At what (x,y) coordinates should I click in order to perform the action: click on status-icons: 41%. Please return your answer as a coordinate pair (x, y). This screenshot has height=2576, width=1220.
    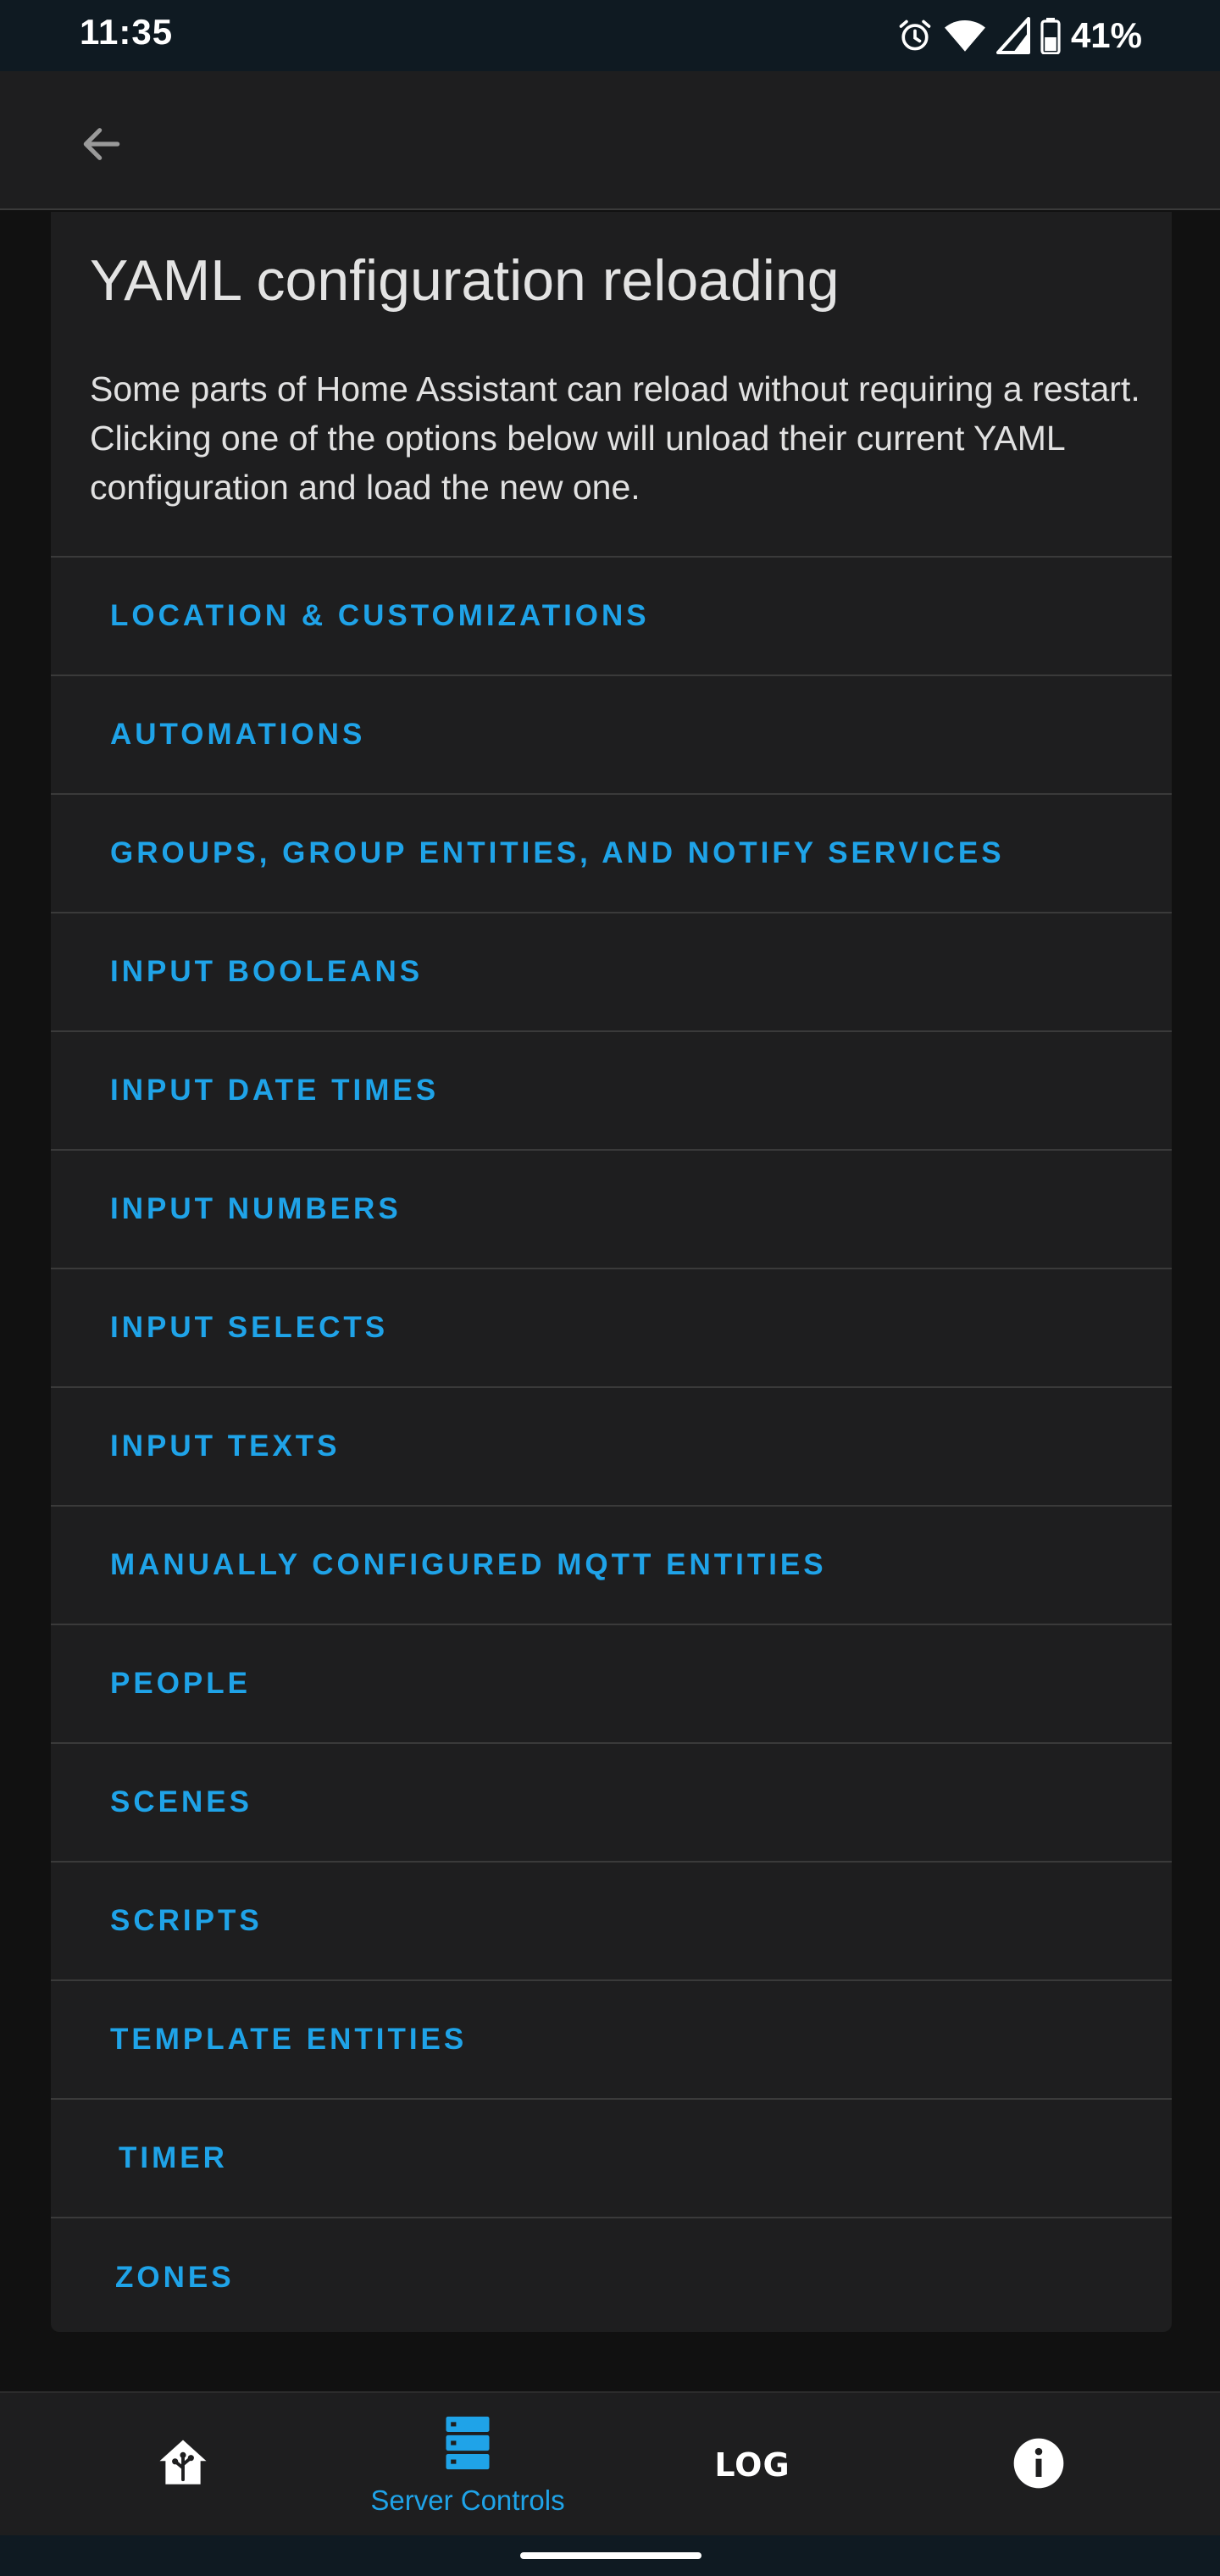
    Looking at the image, I should click on (1019, 35).